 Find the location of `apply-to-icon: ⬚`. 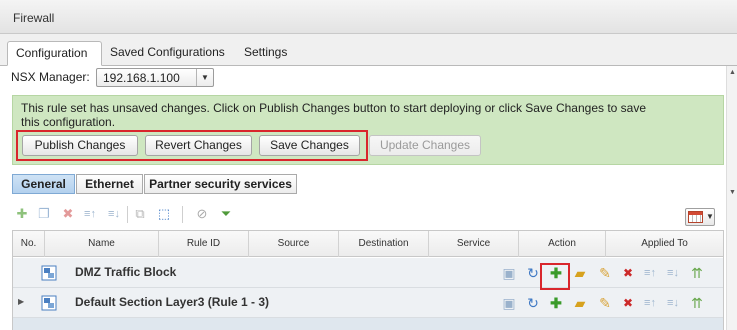

apply-to-icon: ⬚ is located at coordinates (164, 214).